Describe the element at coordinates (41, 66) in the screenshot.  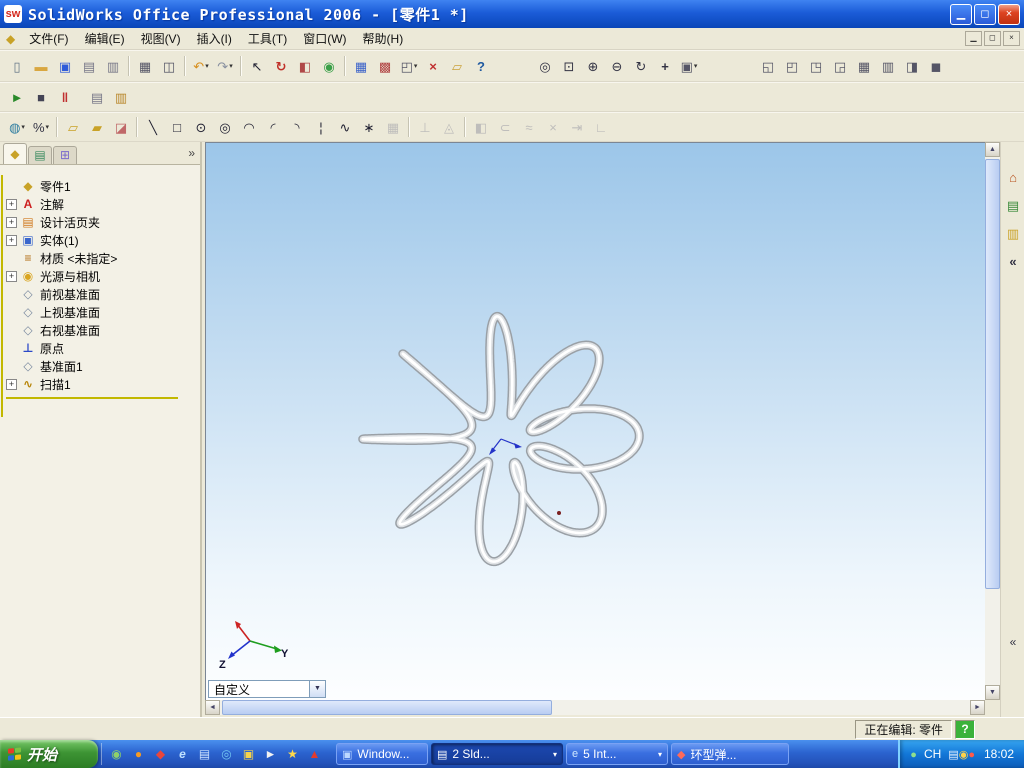
I see `open-document-icon: ▬` at that location.